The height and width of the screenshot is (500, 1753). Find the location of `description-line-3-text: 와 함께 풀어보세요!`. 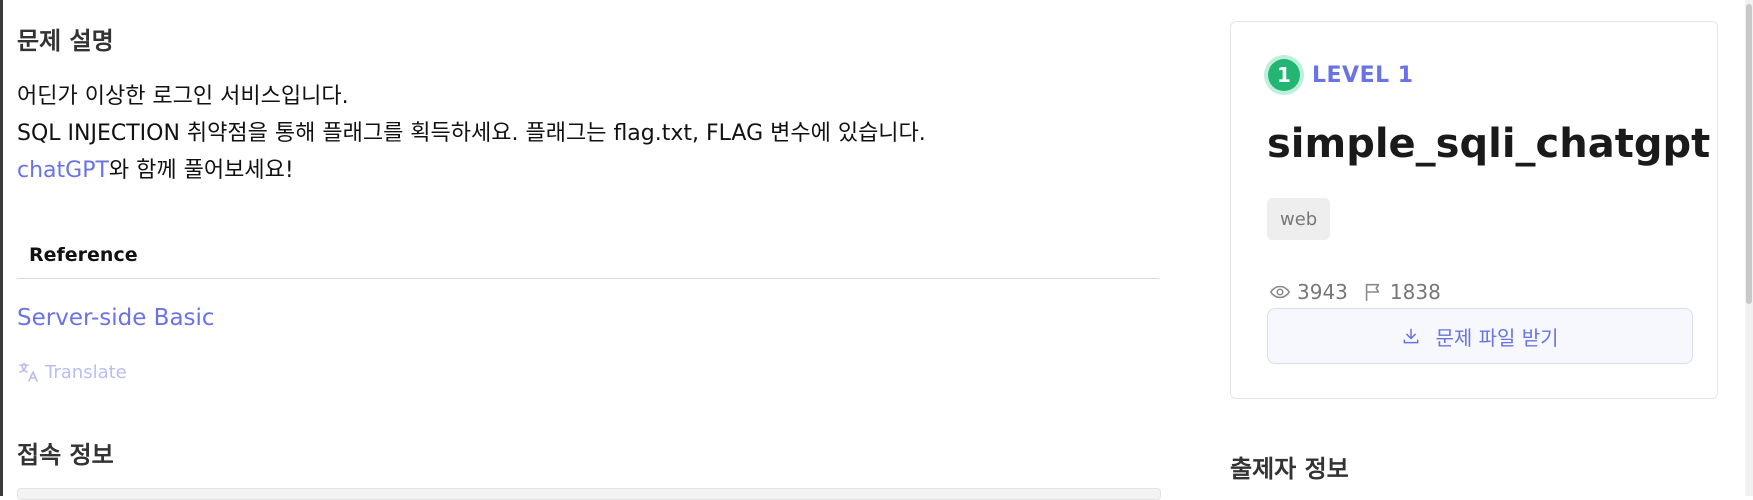

description-line-3-text: 와 함께 풀어보세요! is located at coordinates (201, 170).